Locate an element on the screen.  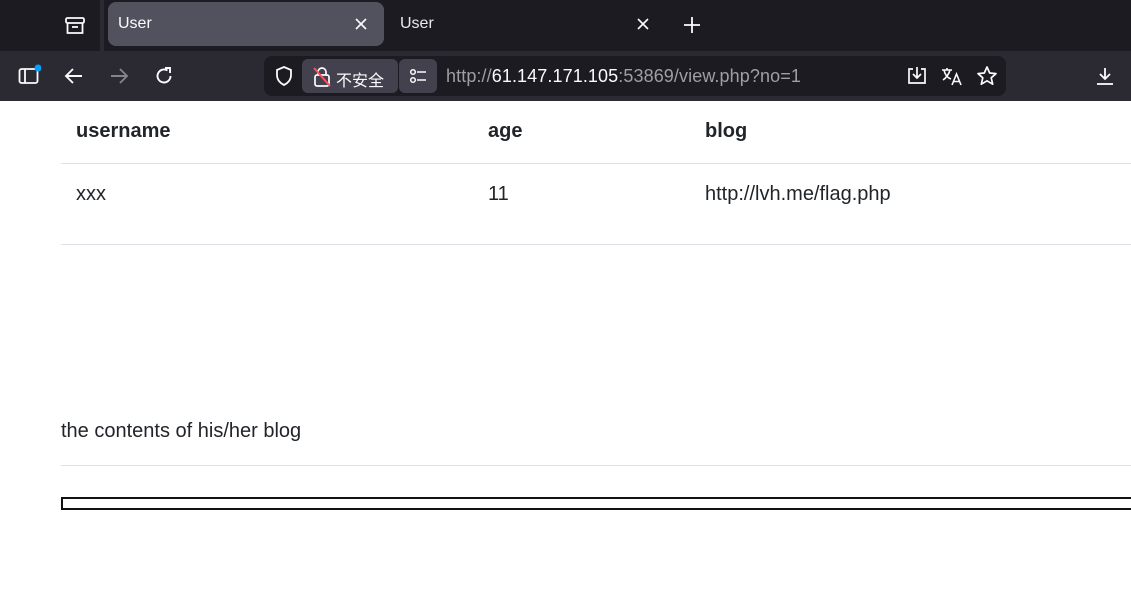
cell-blog: http://lvh.me/flag.php is located at coordinates (910, 204).